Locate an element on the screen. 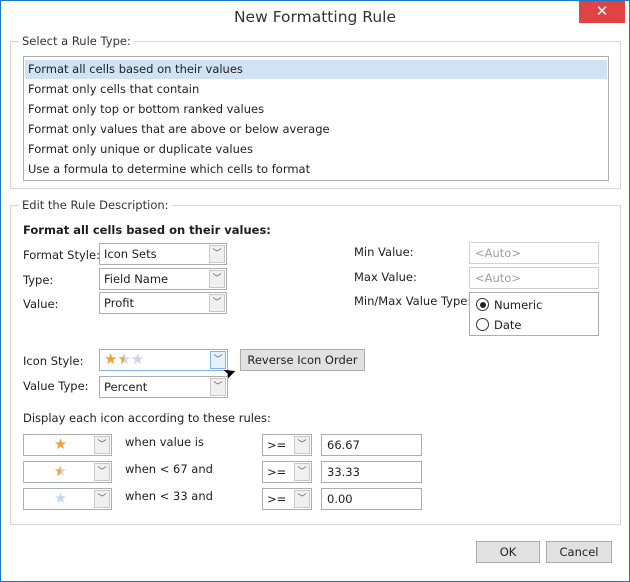 Image resolution: width=630 pixels, height=582 pixels. rule-value-input: 0.00 is located at coordinates (371, 499).